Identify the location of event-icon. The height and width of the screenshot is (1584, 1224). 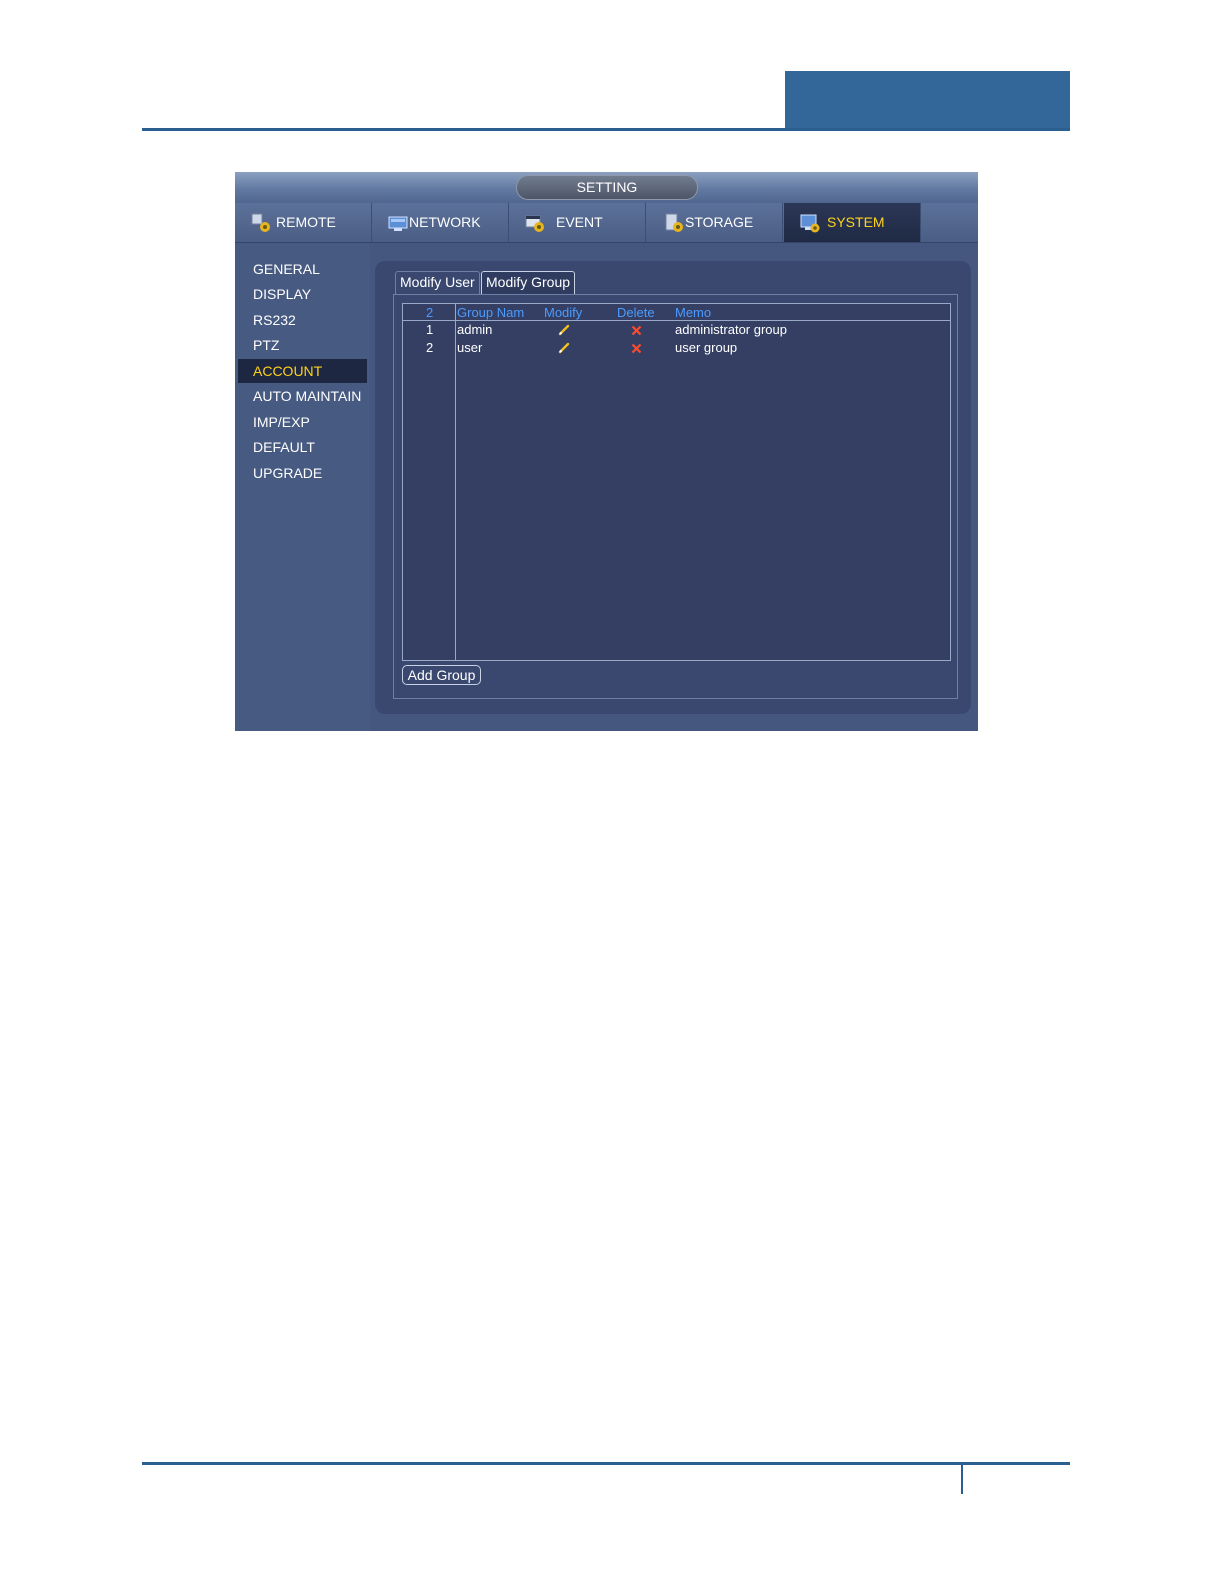
(534, 223).